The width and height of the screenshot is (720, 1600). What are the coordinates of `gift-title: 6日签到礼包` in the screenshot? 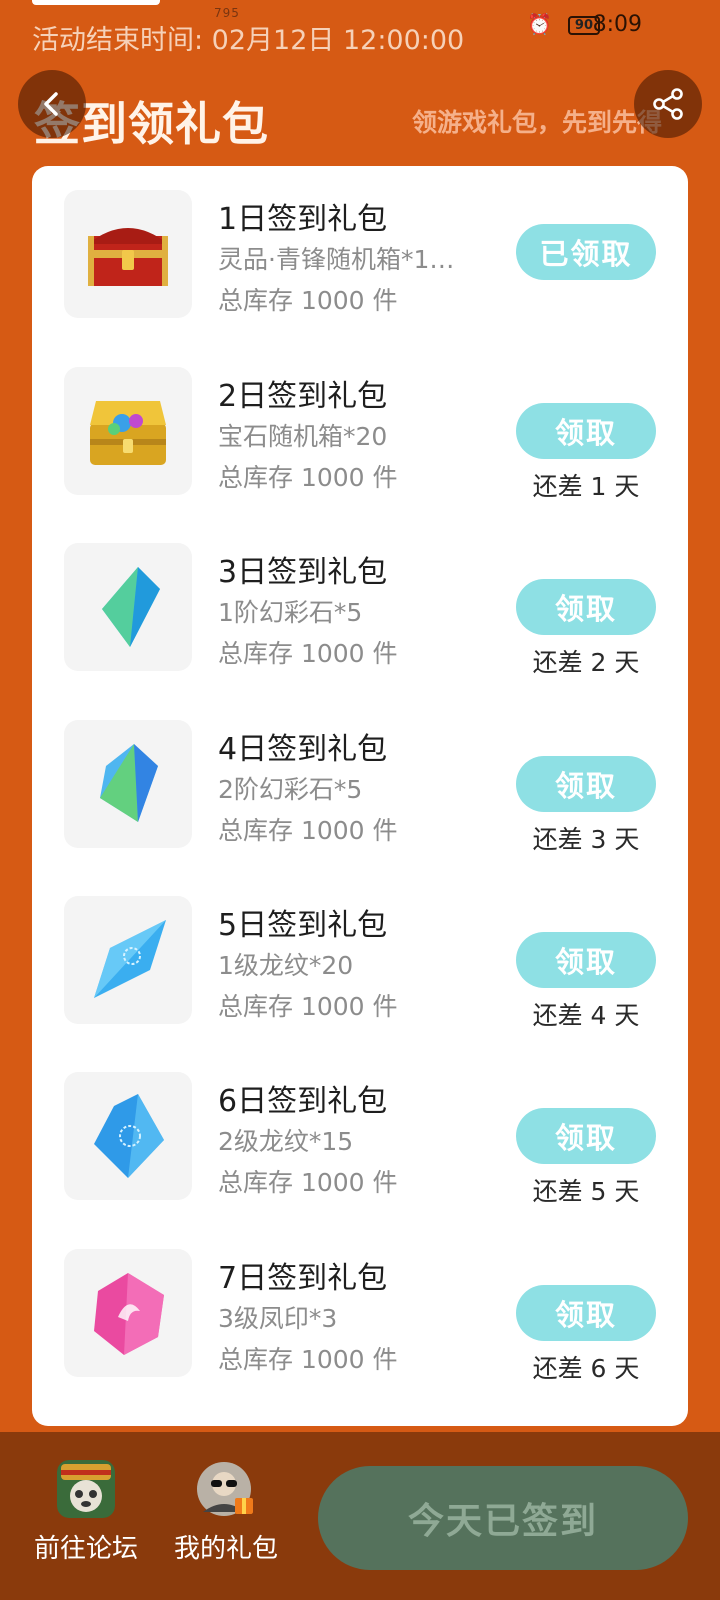 It's located at (303, 1101).